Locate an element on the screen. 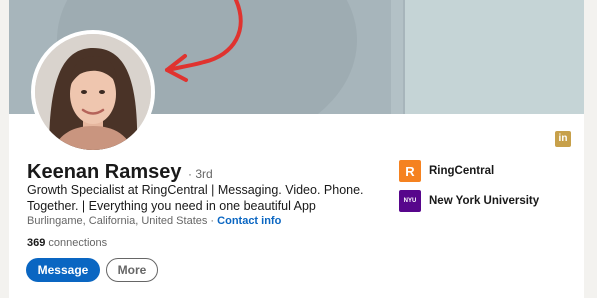 The width and height of the screenshot is (597, 298). linkedin-glyph: in is located at coordinates (563, 138).